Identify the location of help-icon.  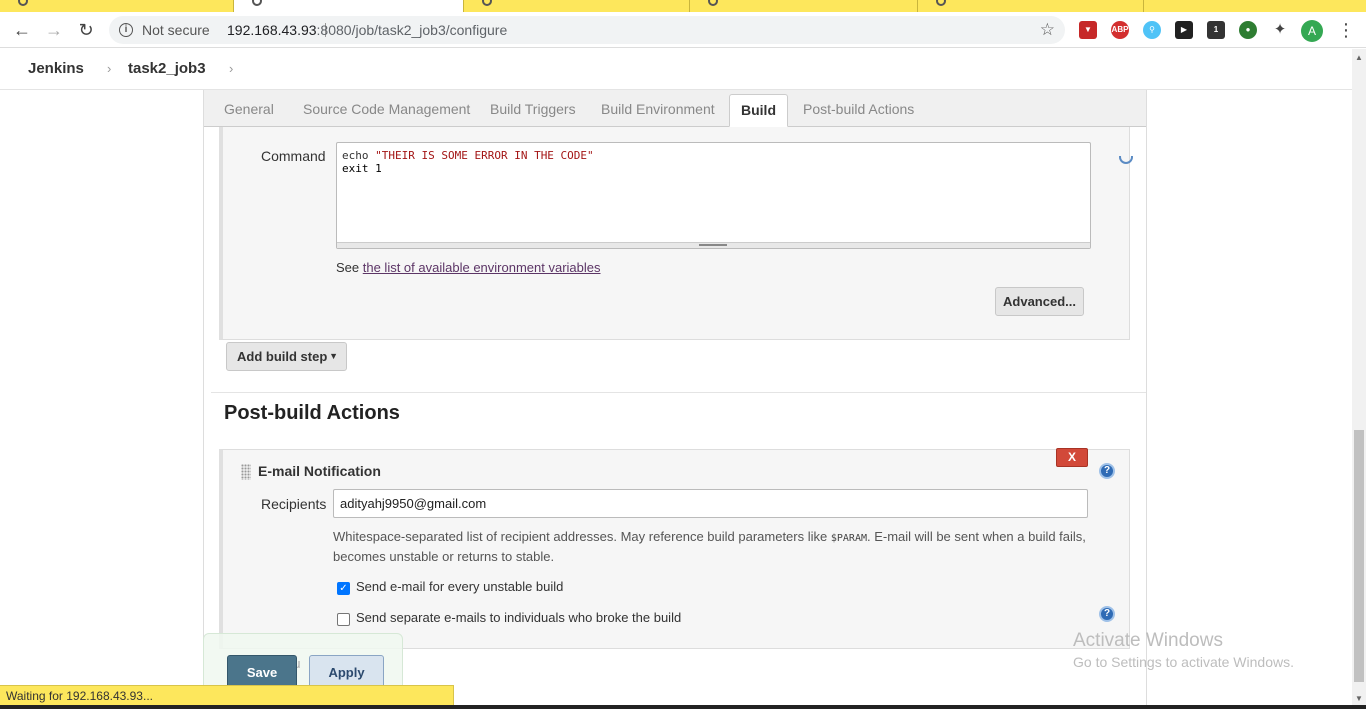
(1126, 160).